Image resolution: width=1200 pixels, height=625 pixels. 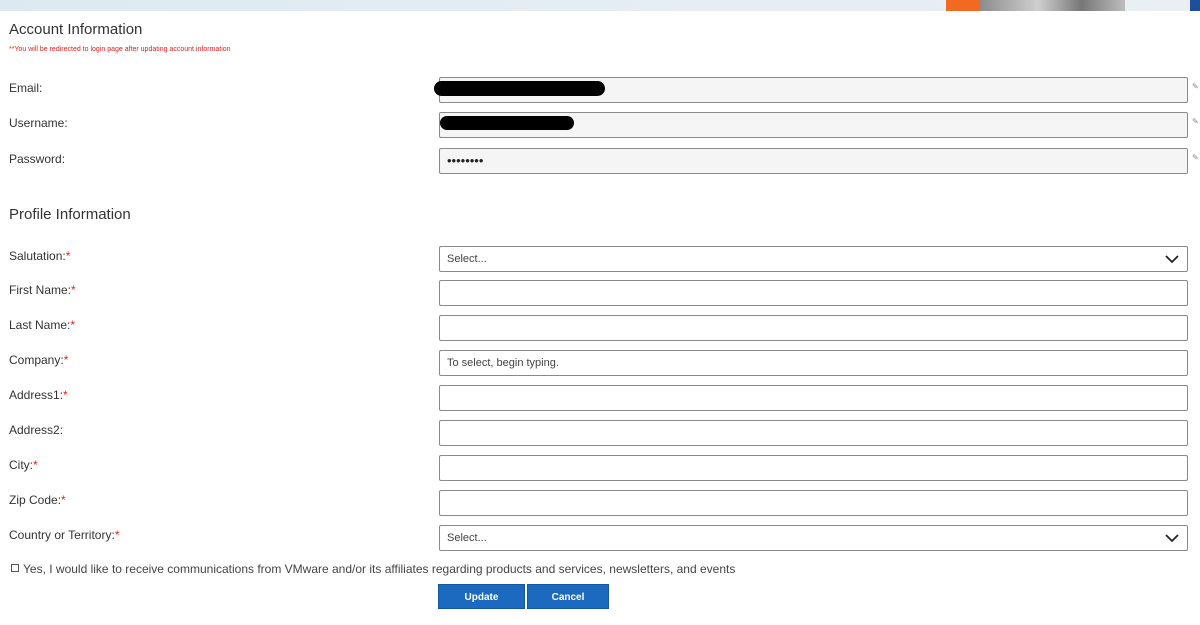 I want to click on profile-info-heading: Profile Information, so click(x=70, y=214).